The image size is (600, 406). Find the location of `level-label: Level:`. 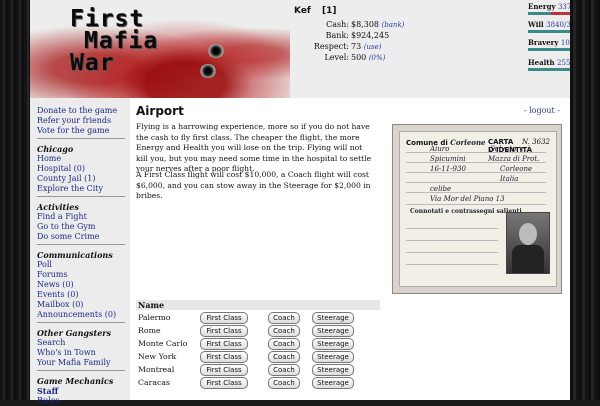

level-label: Level: is located at coordinates (336, 57).